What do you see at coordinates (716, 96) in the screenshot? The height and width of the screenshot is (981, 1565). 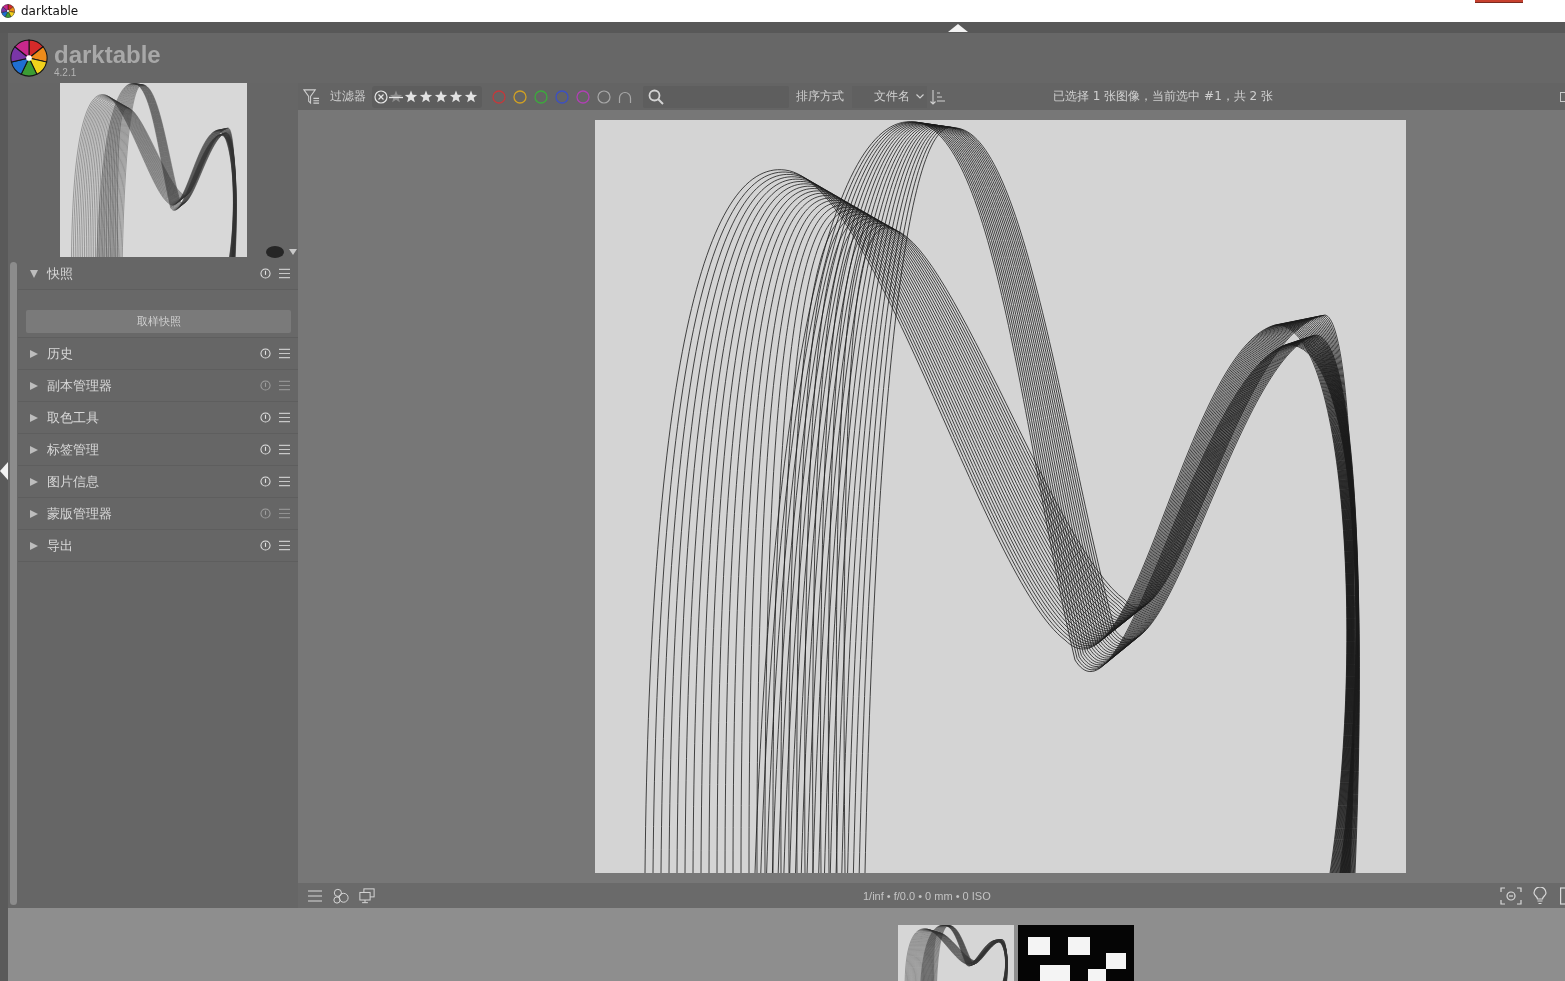 I see `search-field` at bounding box center [716, 96].